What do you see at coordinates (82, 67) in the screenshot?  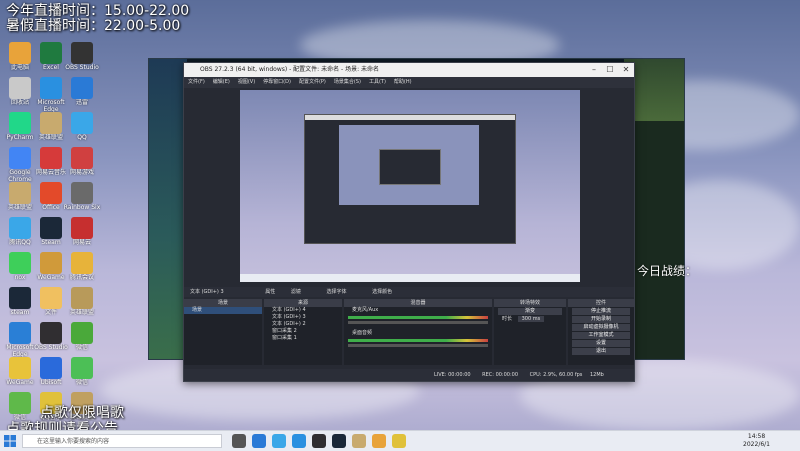 I see `desktop-icon-label: OBS Studio` at bounding box center [82, 67].